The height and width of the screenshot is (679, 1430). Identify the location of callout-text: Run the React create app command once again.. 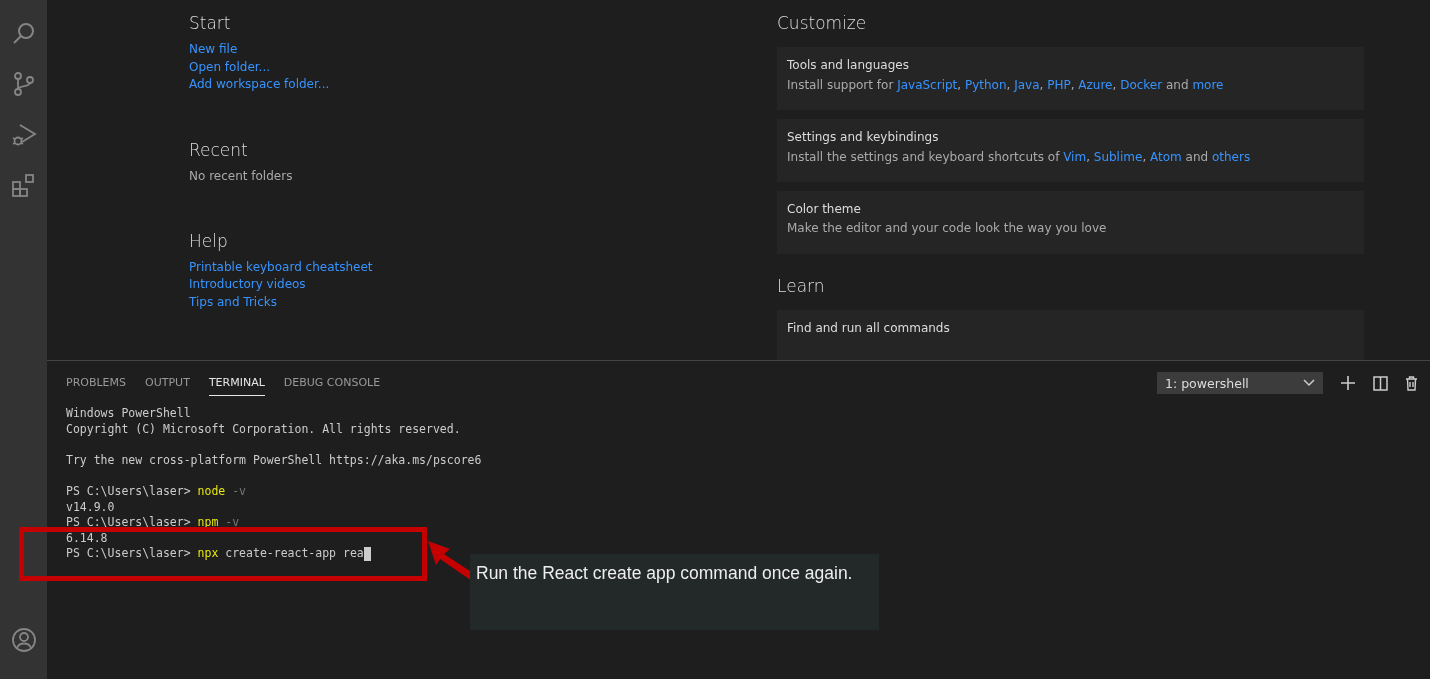
(664, 573).